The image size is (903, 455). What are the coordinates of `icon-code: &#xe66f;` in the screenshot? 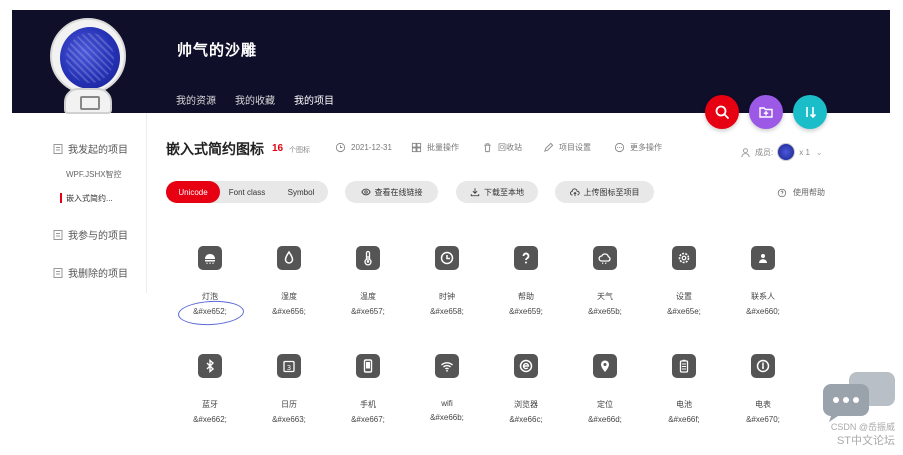 It's located at (684, 419).